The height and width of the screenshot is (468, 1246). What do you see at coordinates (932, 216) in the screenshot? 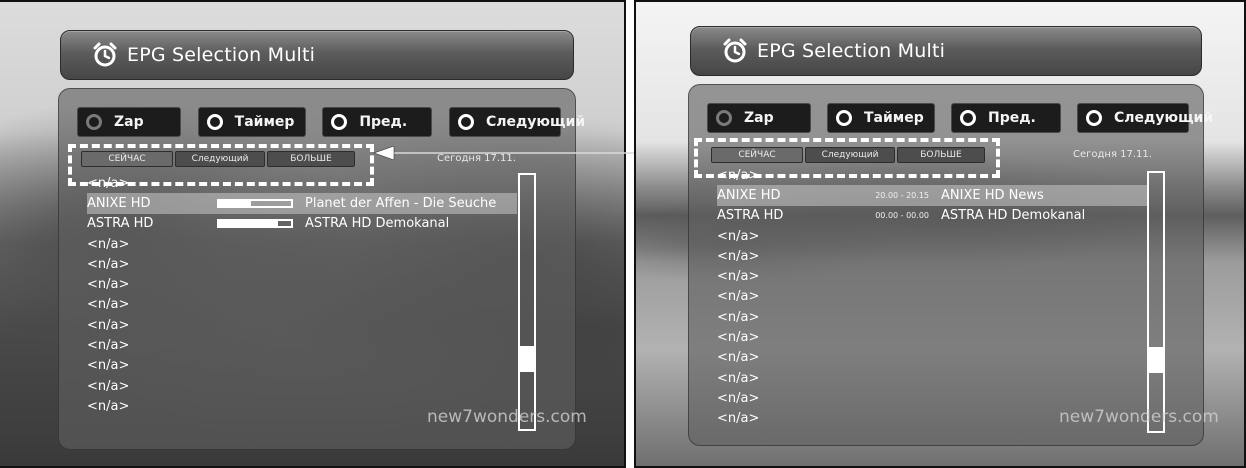
I see `list-item: ASTRA HD 00.00 - 00.00 ASTRA HD Demokanal` at bounding box center [932, 216].